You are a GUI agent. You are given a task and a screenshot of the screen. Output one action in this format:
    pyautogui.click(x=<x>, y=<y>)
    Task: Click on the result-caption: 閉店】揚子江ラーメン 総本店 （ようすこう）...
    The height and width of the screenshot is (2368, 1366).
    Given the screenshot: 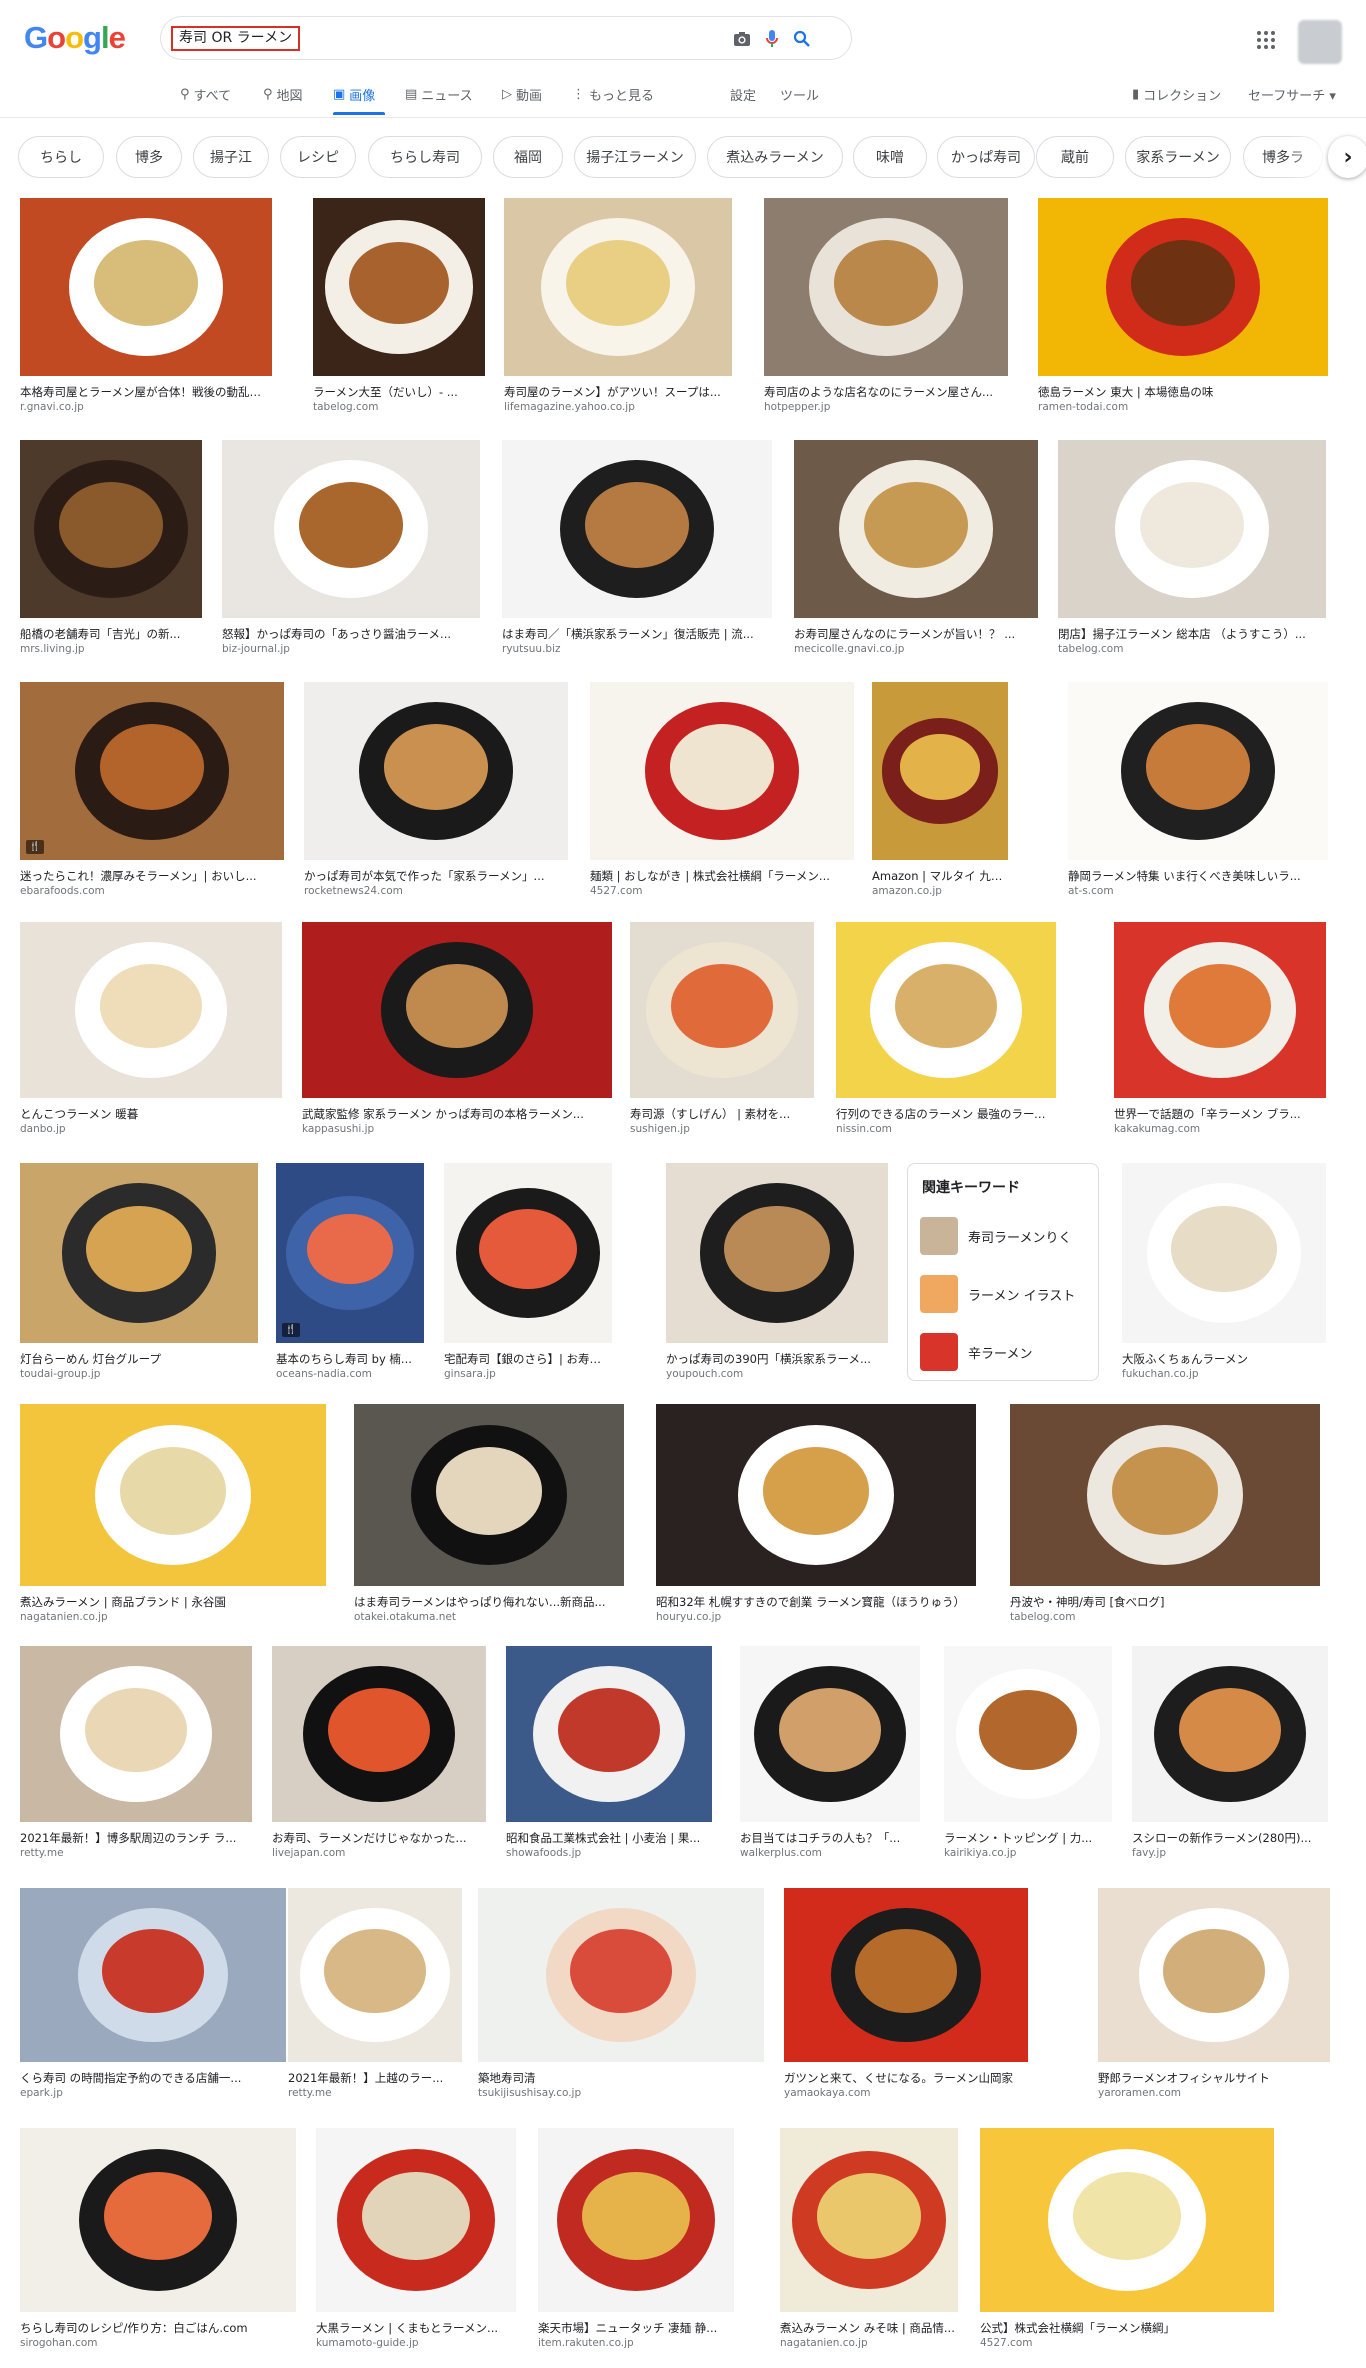 What is the action you would take?
    pyautogui.click(x=1192, y=634)
    